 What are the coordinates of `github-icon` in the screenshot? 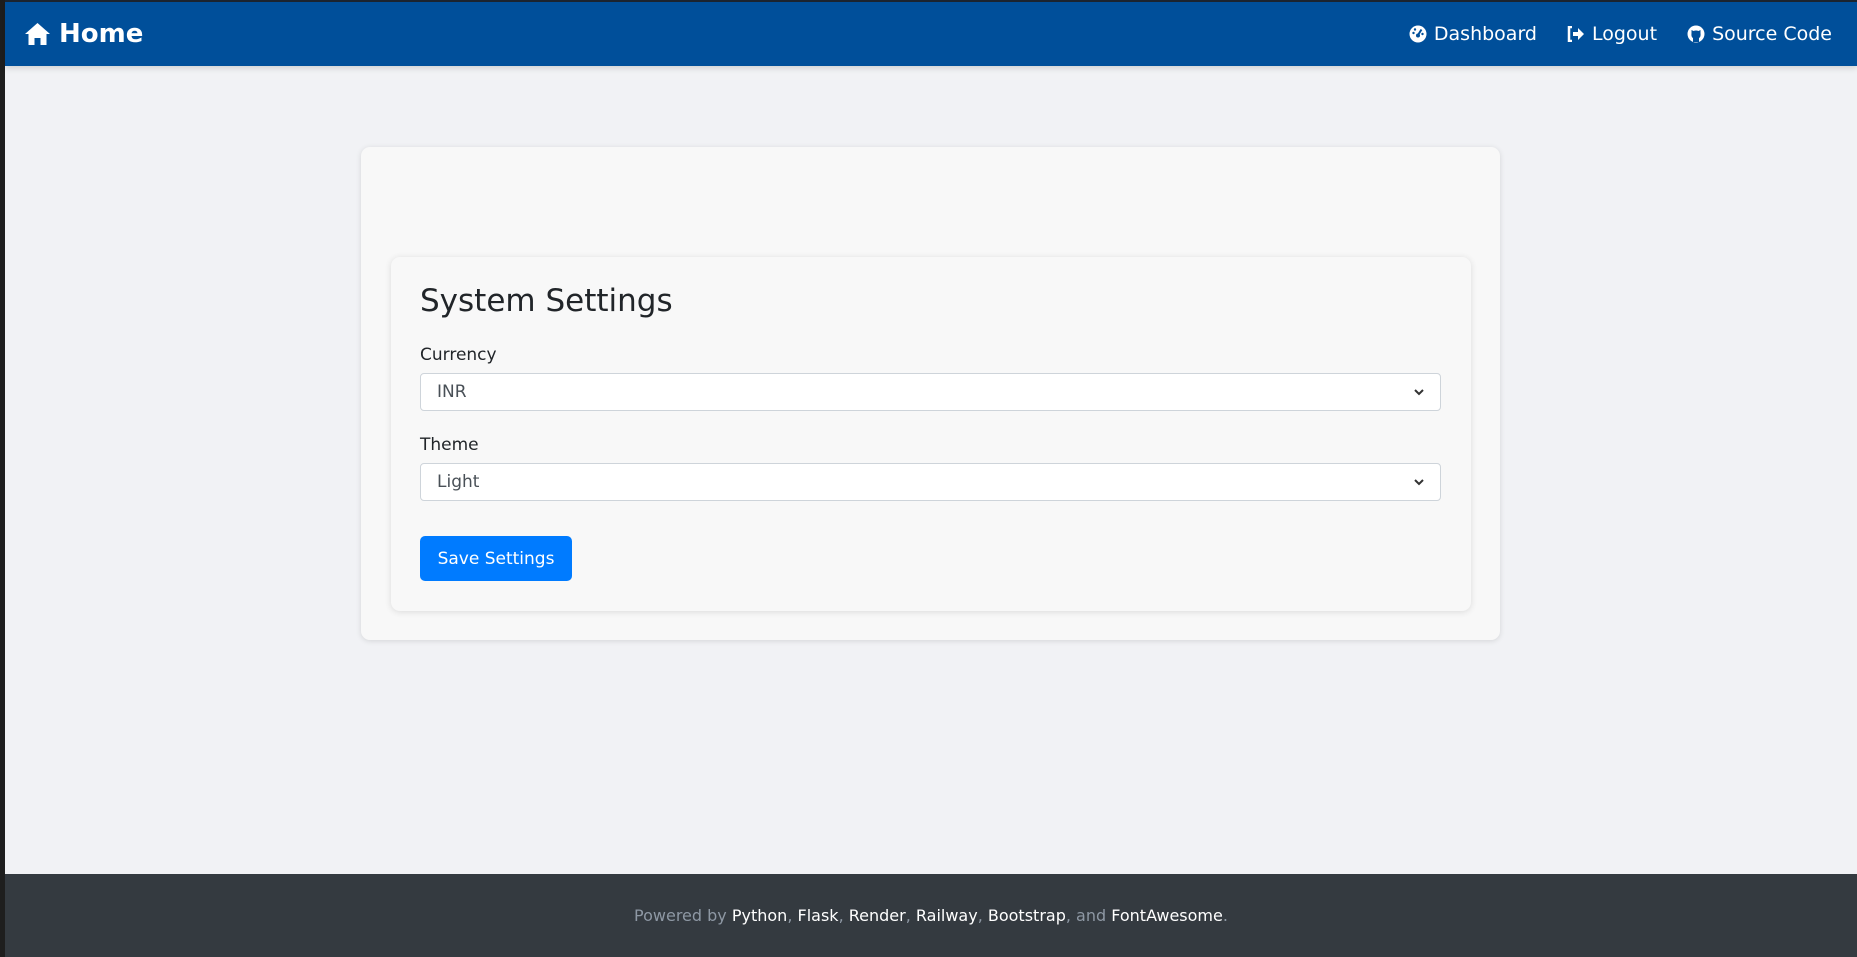 It's located at (1696, 34).